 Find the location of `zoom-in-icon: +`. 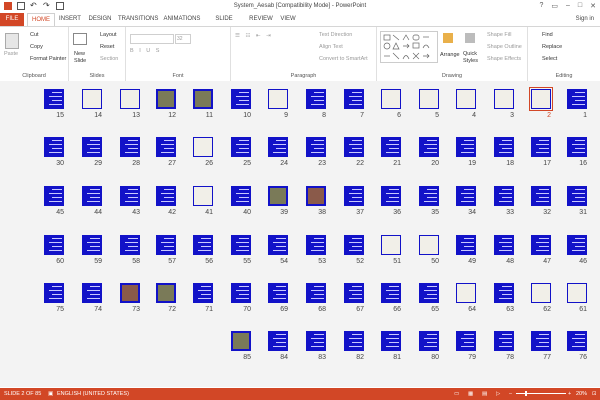

zoom-in-icon: + is located at coordinates (569, 394).